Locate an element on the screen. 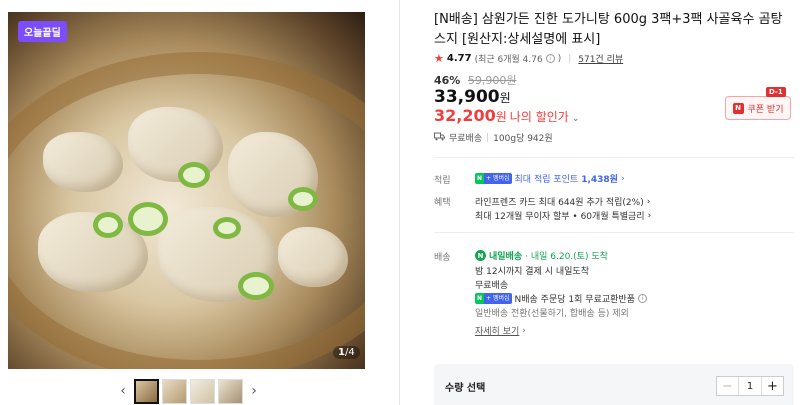 This screenshot has width=800, height=405. rating-recent: (최근 6개월 4.76 is located at coordinates (508, 60).